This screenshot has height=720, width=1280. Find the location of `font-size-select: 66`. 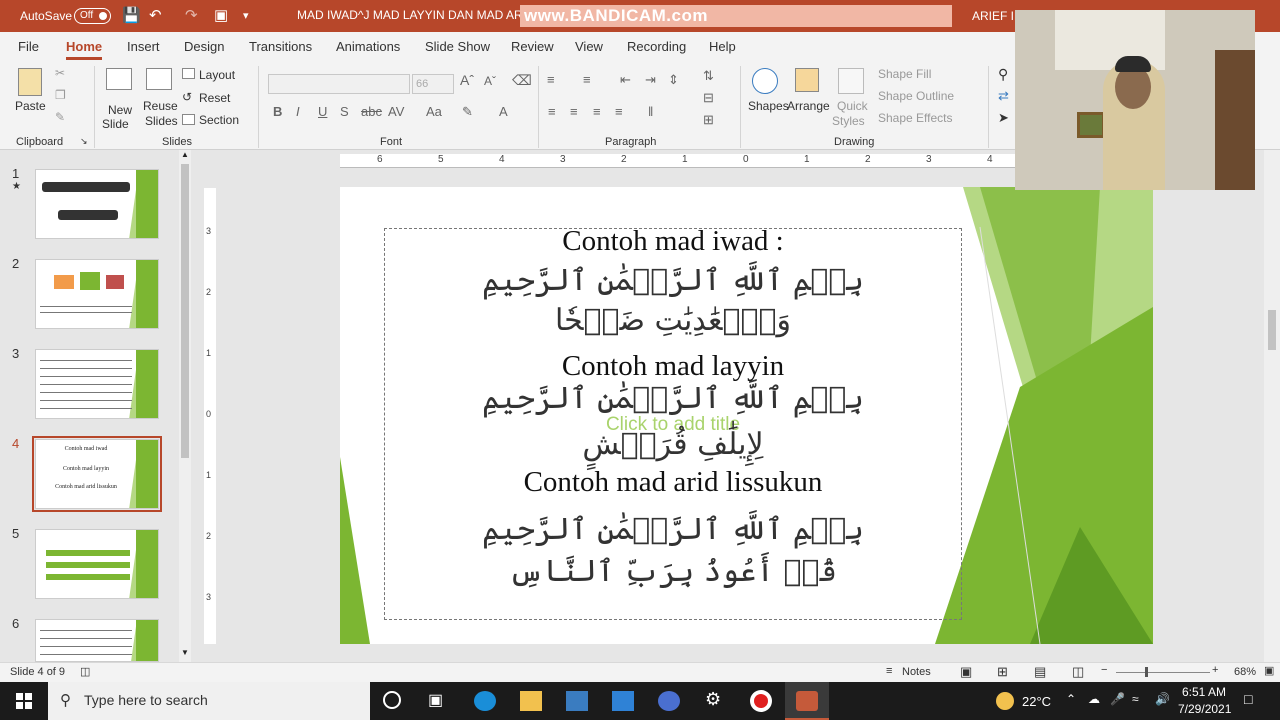

font-size-select: 66 is located at coordinates (433, 84).